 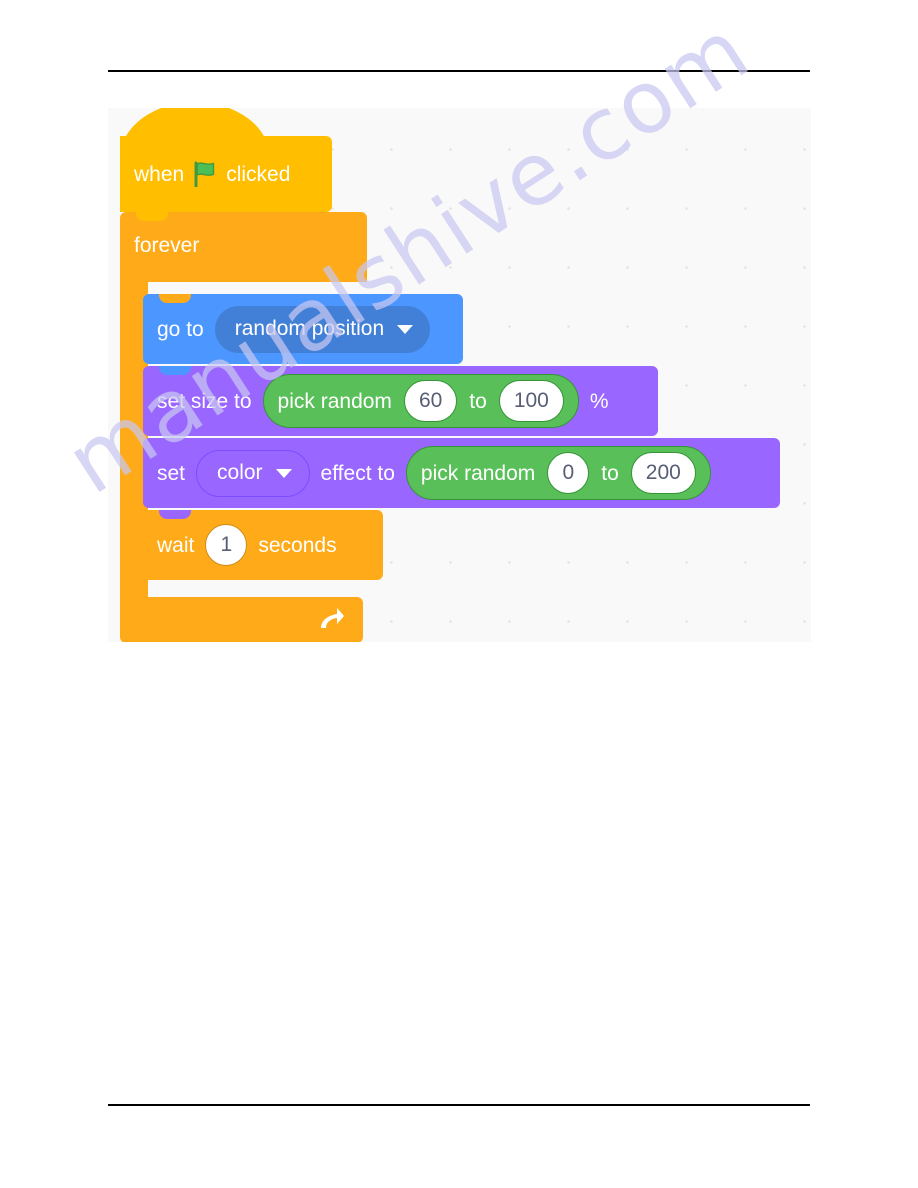 I want to click on go-to-target-dropdown: random position, so click(x=322, y=329).